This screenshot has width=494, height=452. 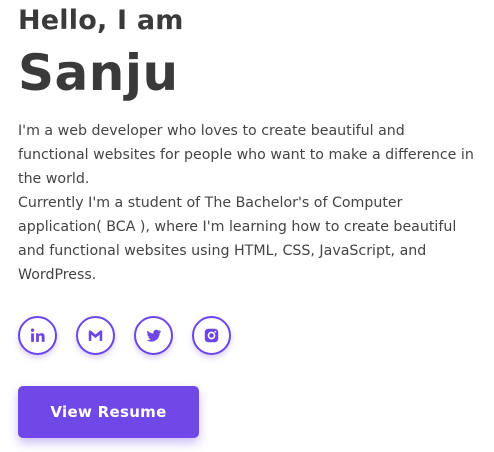 I want to click on gmail-icon, so click(x=95, y=335).